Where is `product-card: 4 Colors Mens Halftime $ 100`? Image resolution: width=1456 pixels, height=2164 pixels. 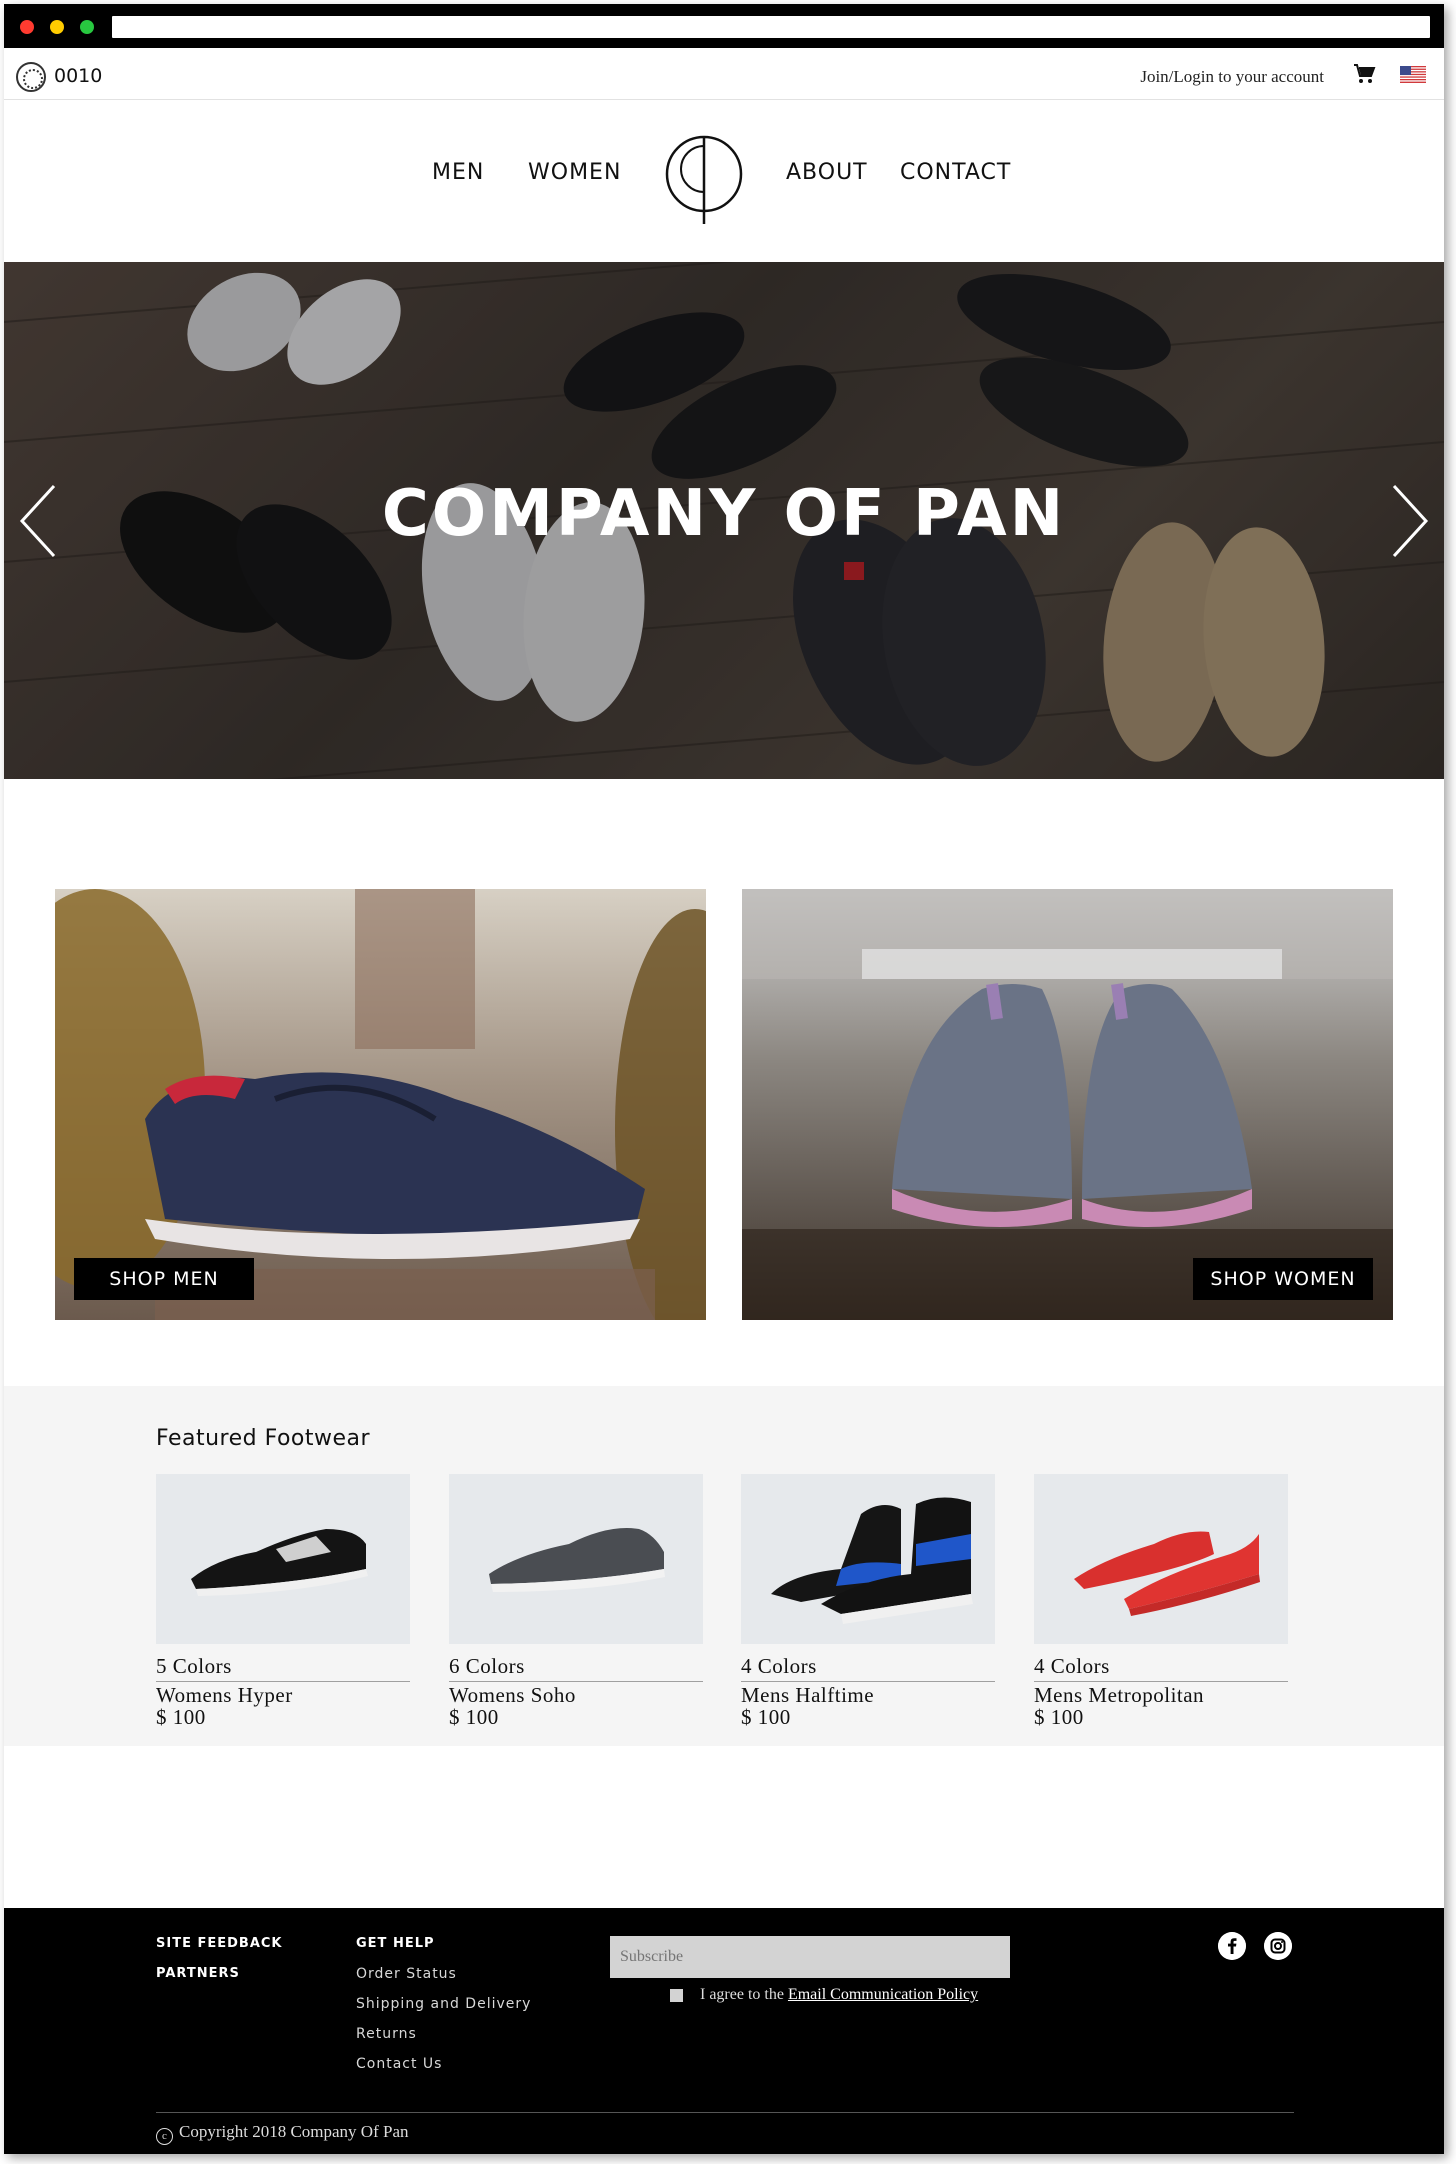 product-card: 4 Colors Mens Halftime $ 100 is located at coordinates (868, 1601).